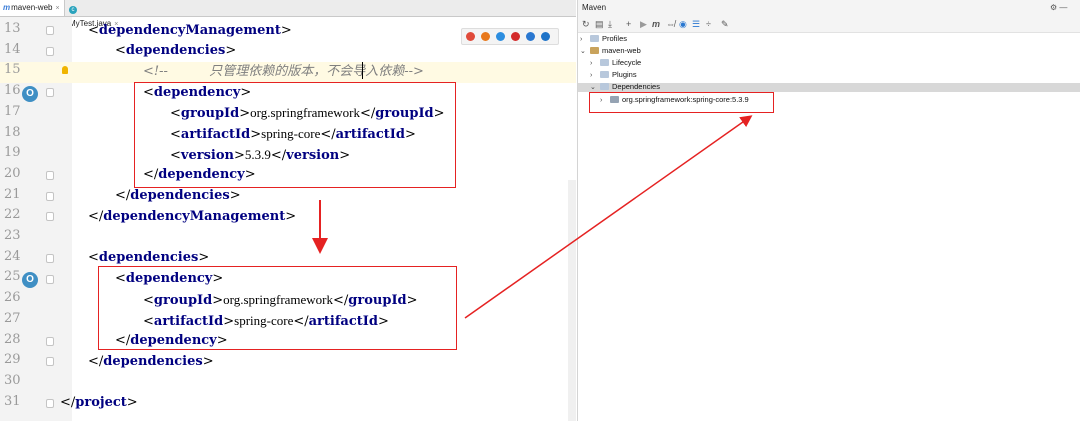 This screenshot has width=1080, height=421. Describe the element at coordinates (283, 71) in the screenshot. I see `code-line-15: <!-- 只管理依赖的版本，不会导入依赖-->` at that location.